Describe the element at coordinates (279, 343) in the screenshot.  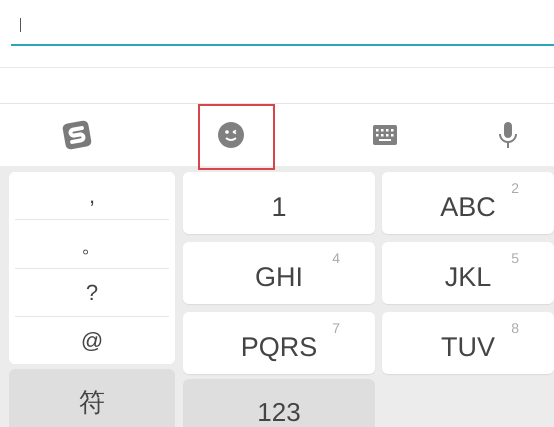
I see `keypad-key: PQRS 7` at that location.